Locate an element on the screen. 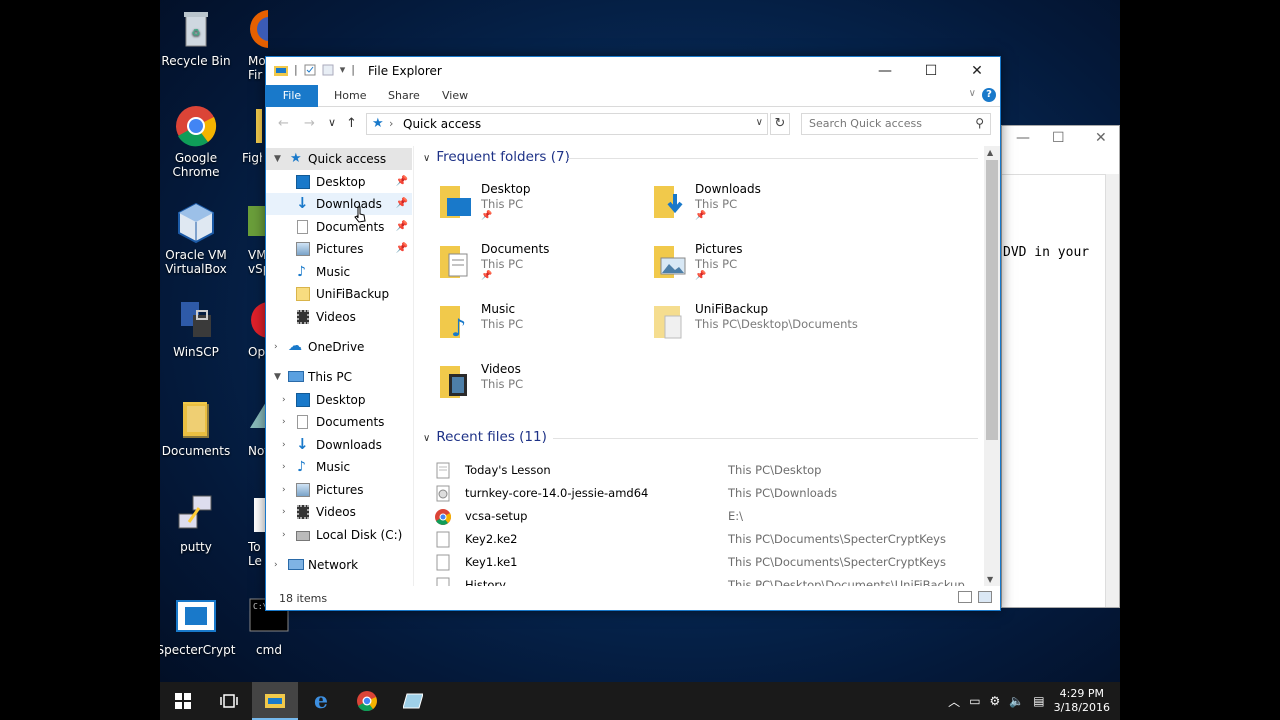  taskbar-edge: e is located at coordinates (321, 701).